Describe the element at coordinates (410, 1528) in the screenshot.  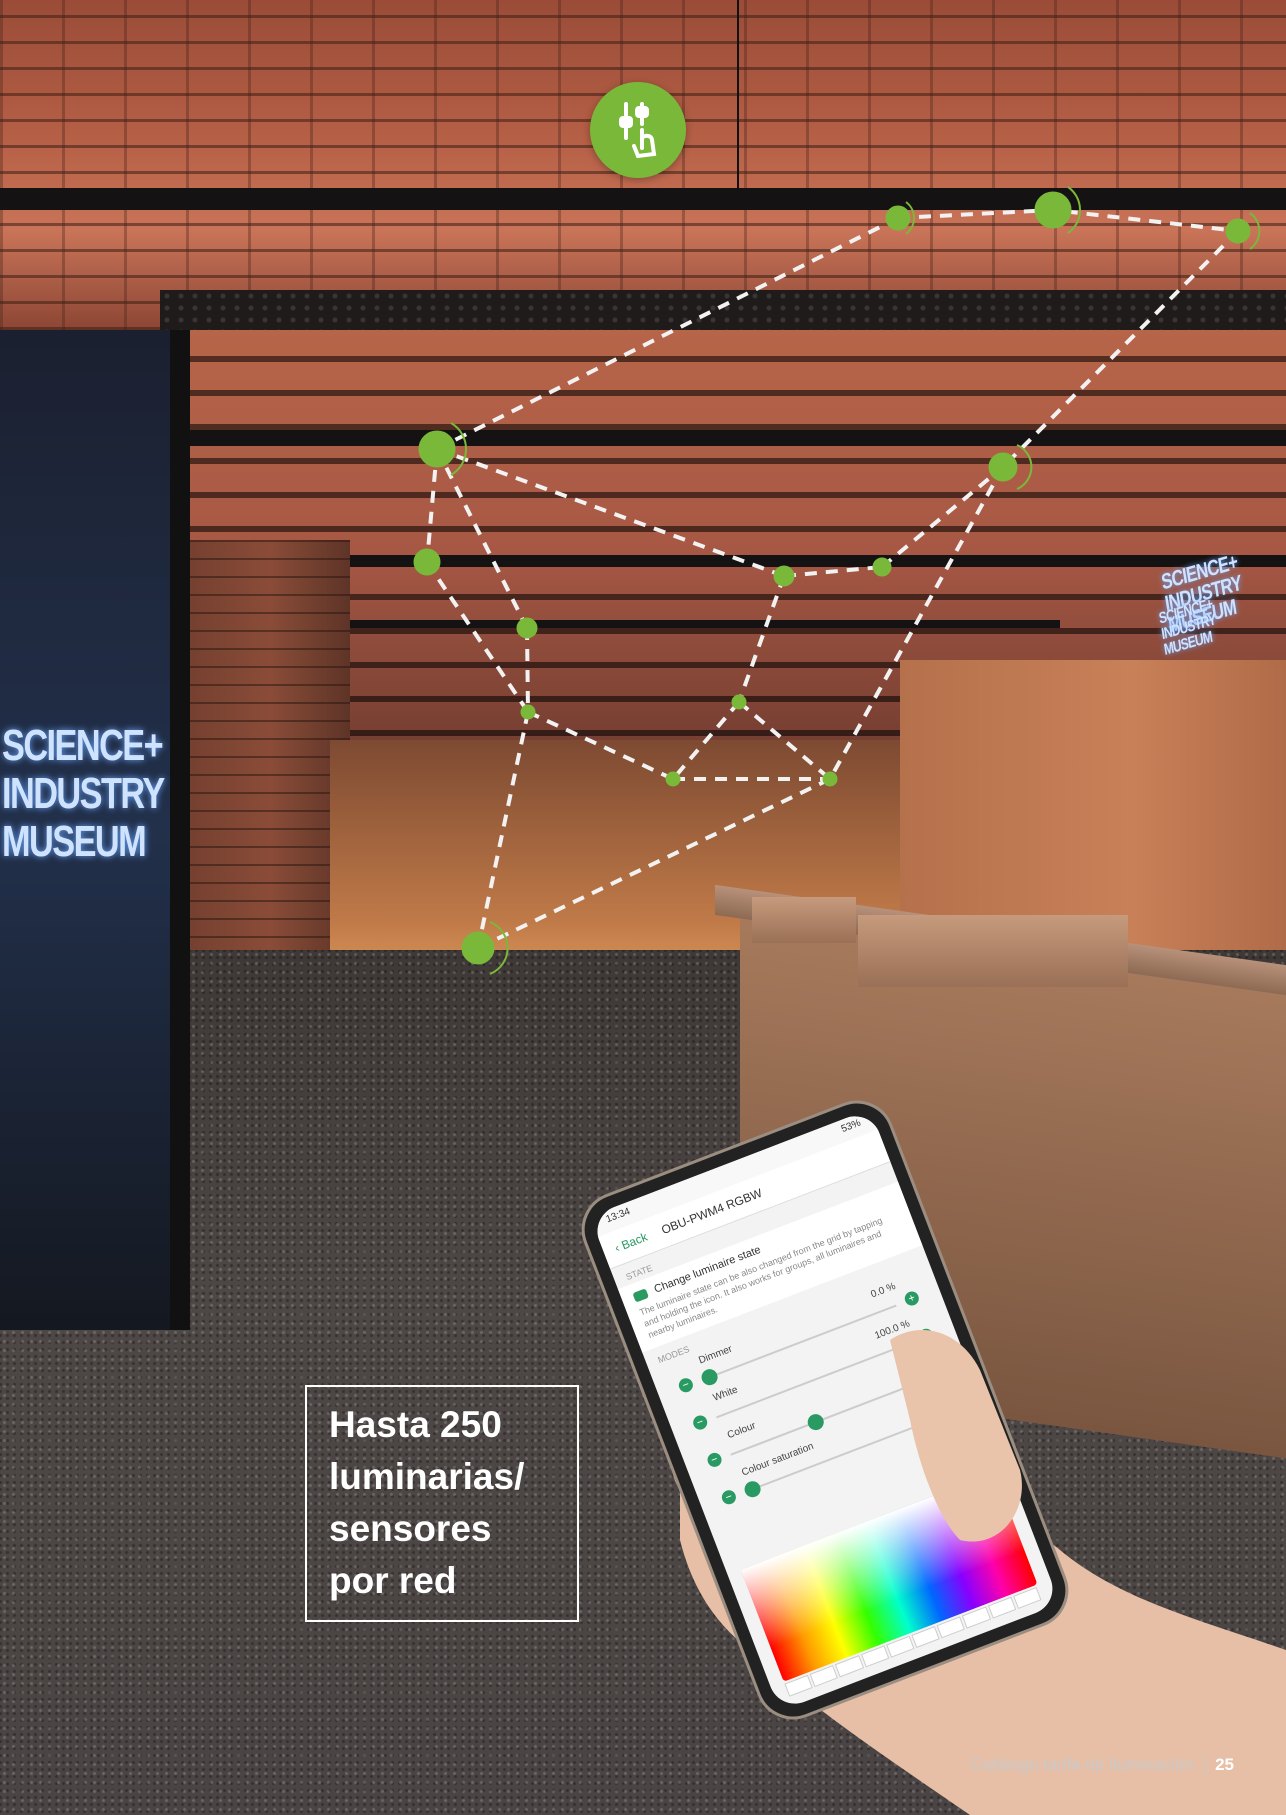
I see `callout-line: sensores` at that location.